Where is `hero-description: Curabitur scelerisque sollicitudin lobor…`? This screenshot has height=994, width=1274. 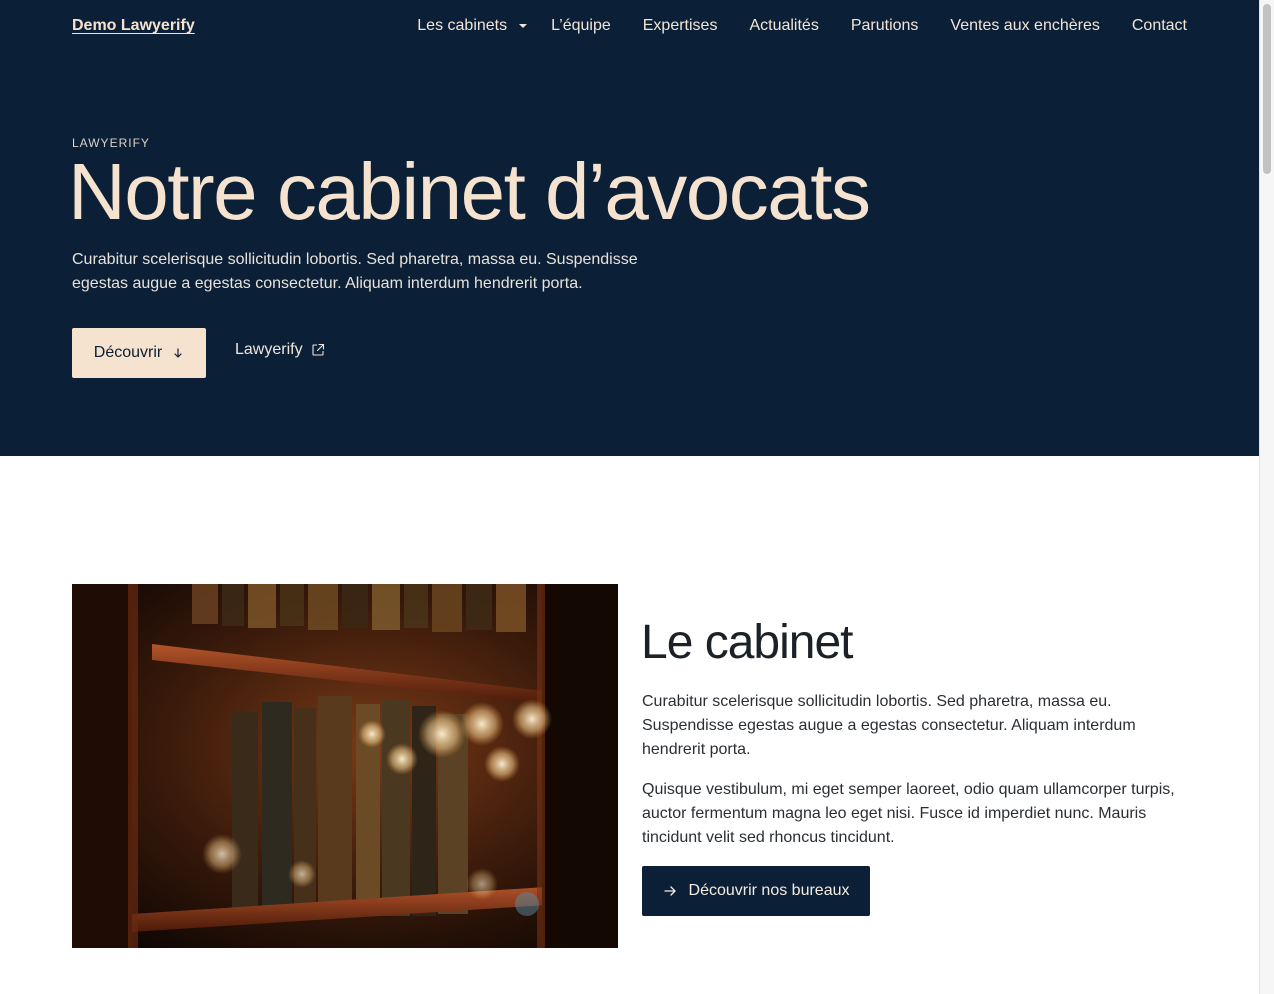 hero-description: Curabitur scelerisque sollicitudin lobor… is located at coordinates (355, 271).